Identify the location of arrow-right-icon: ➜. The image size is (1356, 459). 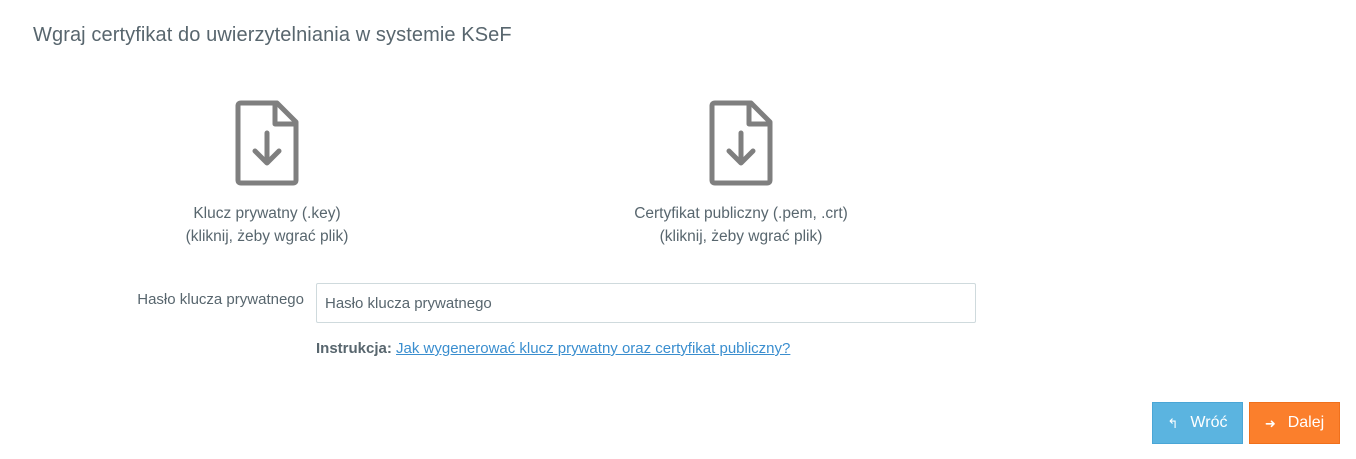
(1270, 423).